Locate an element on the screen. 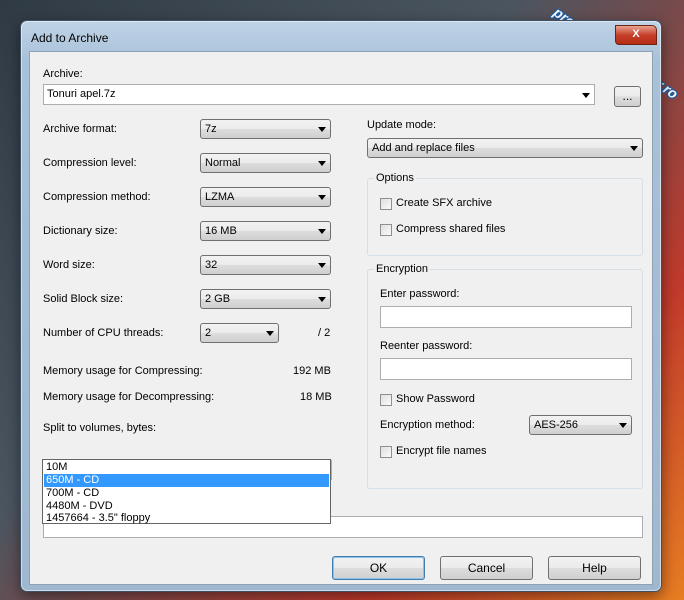 The height and width of the screenshot is (600, 684). archive-path-combo: Tonuri apel.7z is located at coordinates (319, 94).